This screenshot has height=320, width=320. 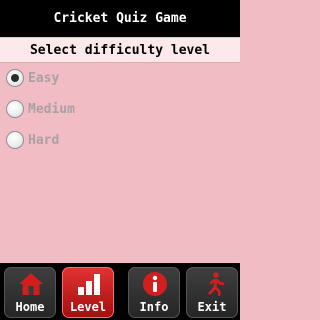 I want to click on section-header-text: Select difficulty level, so click(x=119, y=50).